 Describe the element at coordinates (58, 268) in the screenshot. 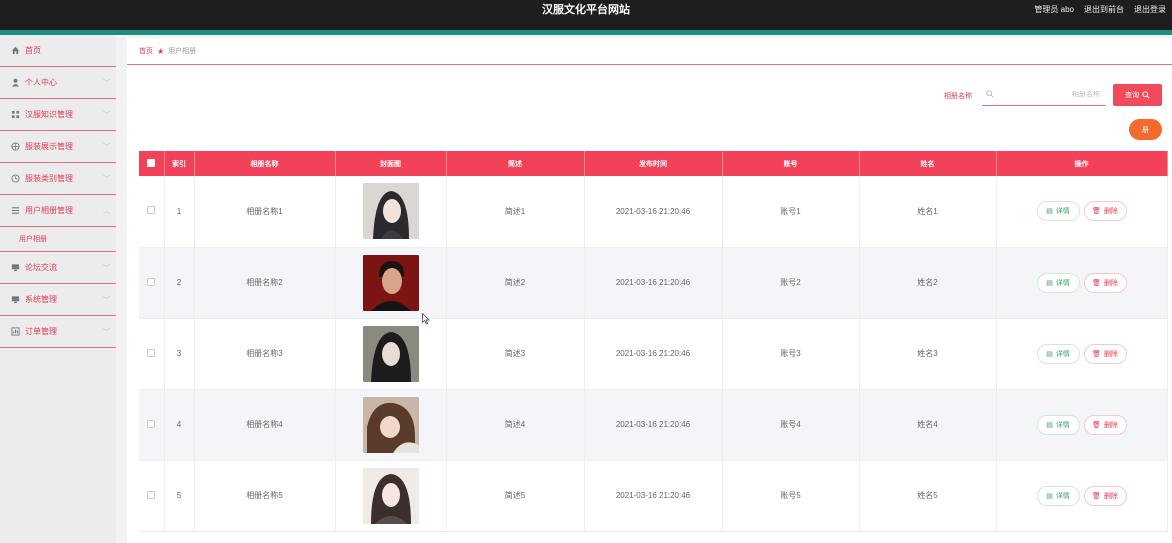

I see `sidebar-item-forum: 论坛交流 ﹀` at that location.